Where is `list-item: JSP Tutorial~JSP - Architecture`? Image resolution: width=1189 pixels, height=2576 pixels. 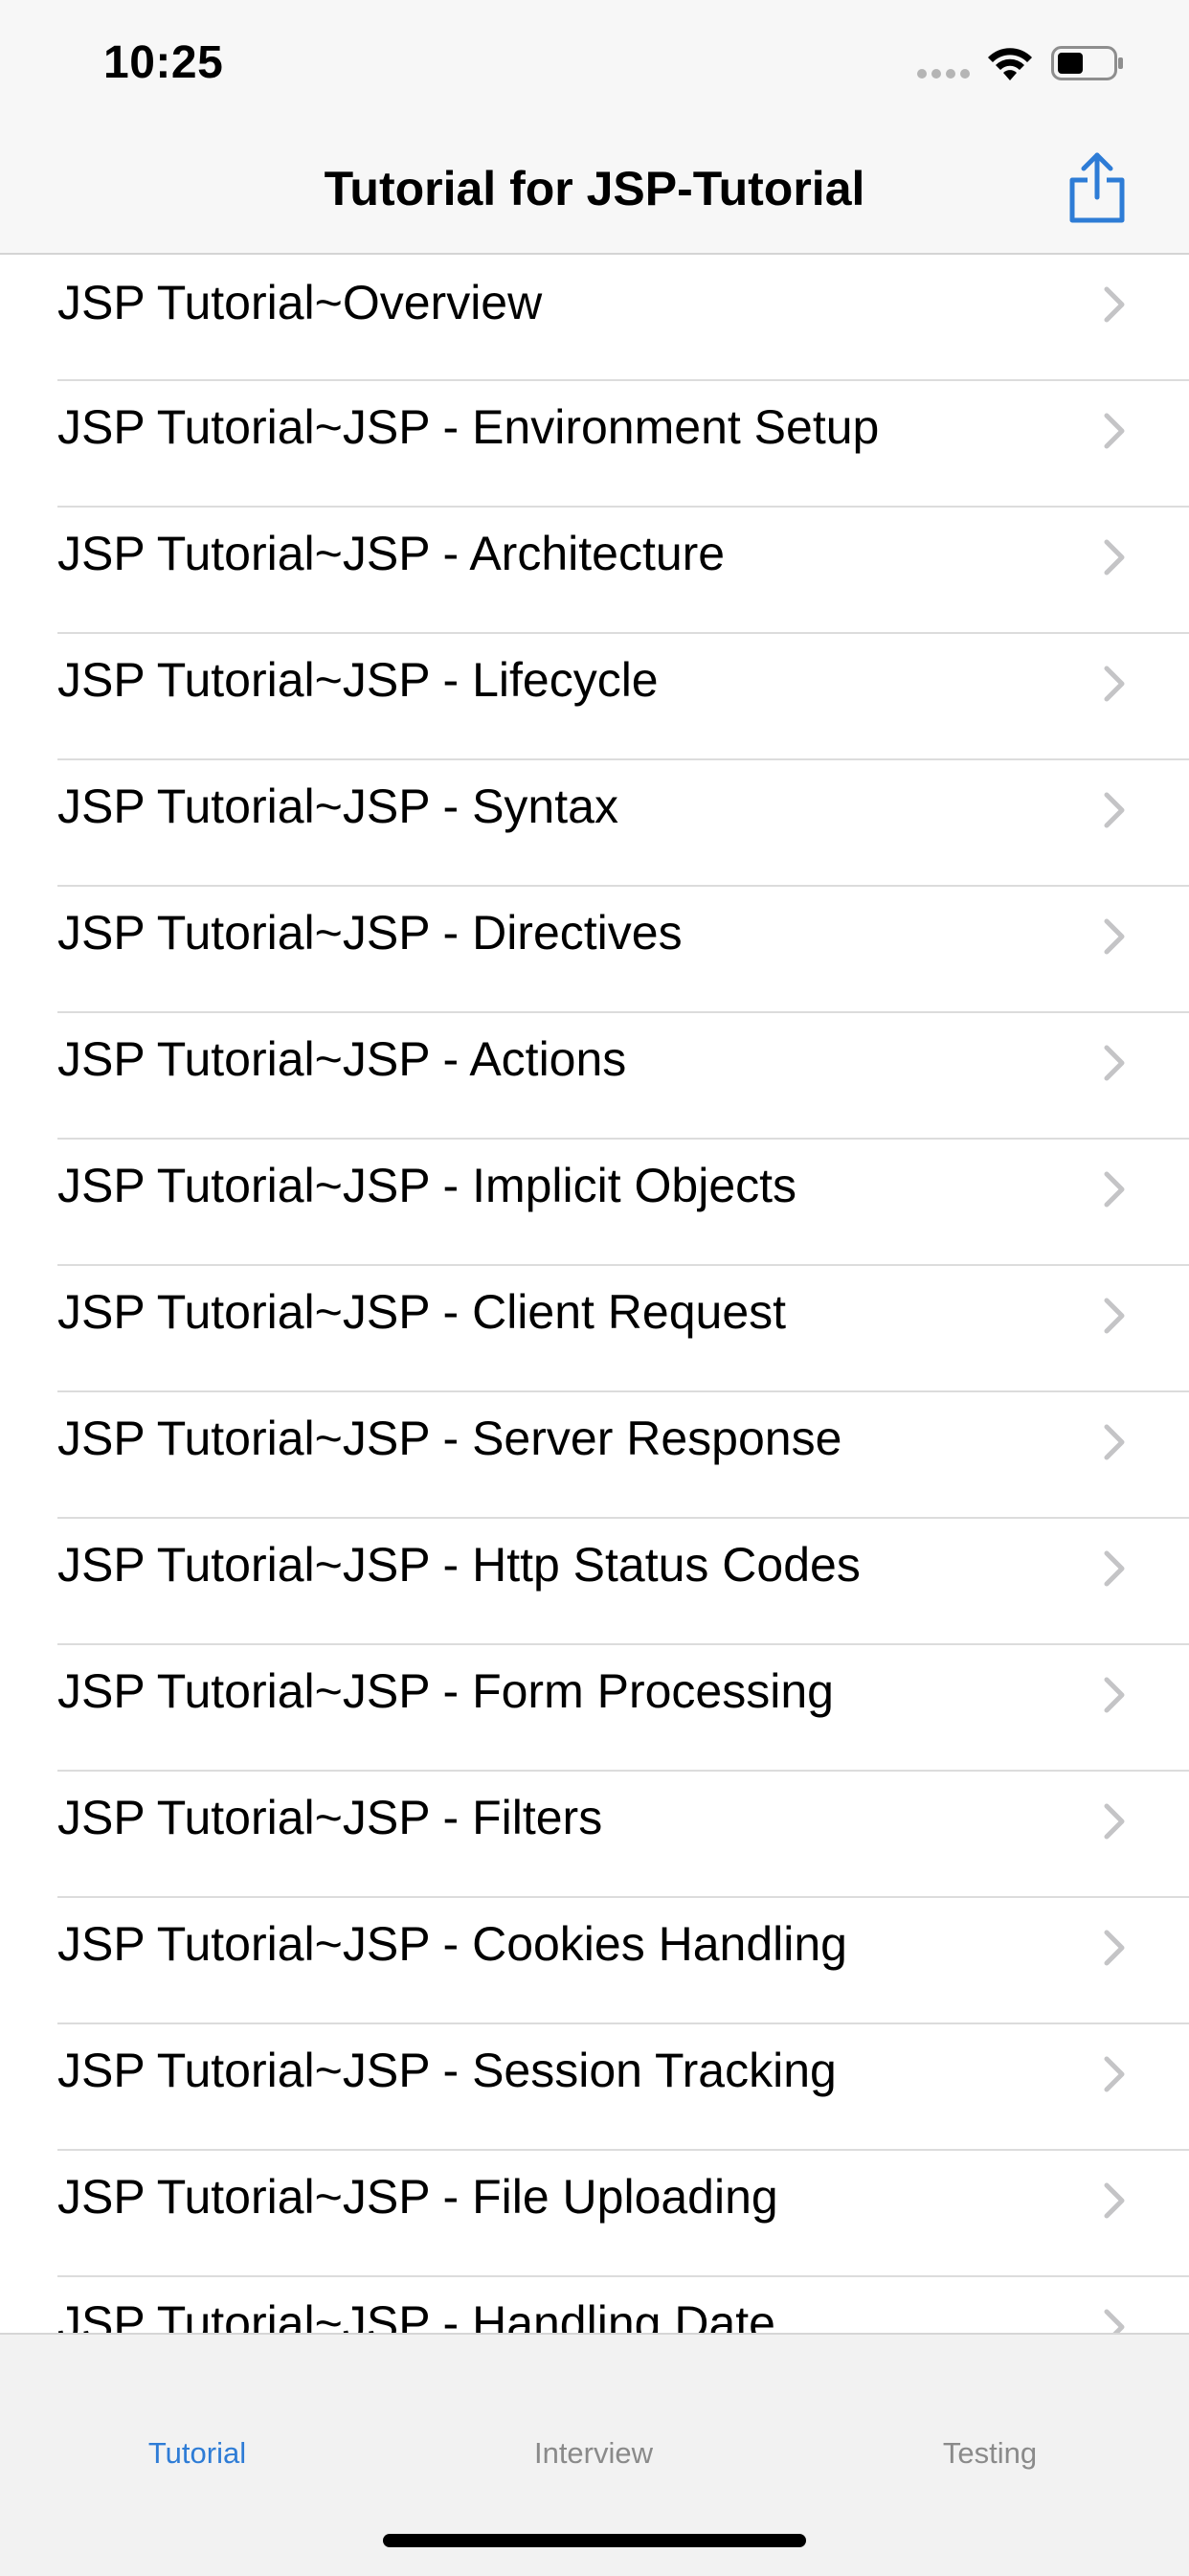 list-item: JSP Tutorial~JSP - Architecture is located at coordinates (594, 571).